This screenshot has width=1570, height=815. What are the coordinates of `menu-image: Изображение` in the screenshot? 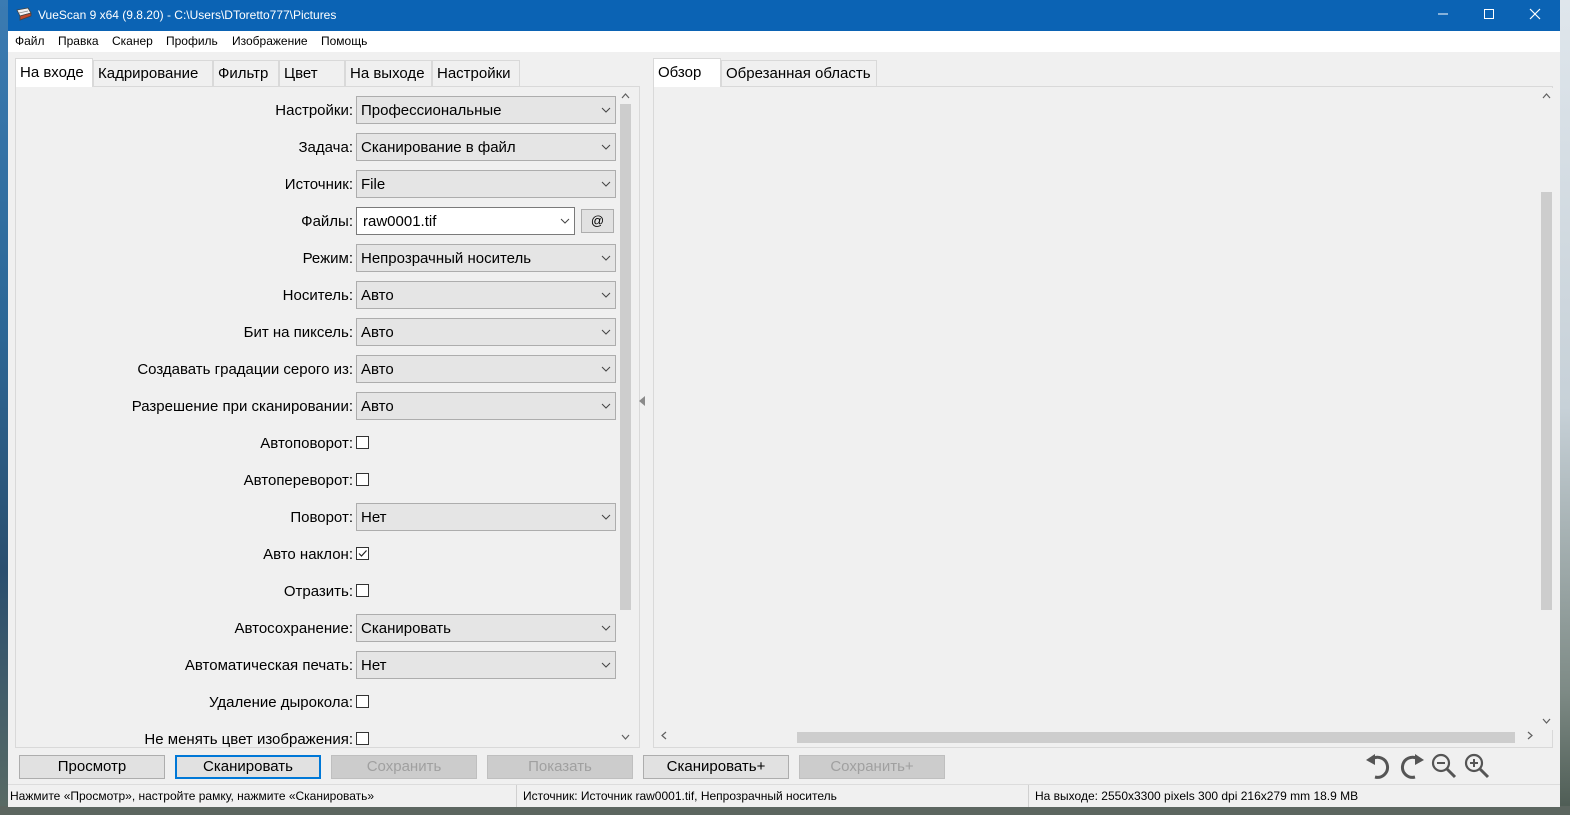 It's located at (270, 41).